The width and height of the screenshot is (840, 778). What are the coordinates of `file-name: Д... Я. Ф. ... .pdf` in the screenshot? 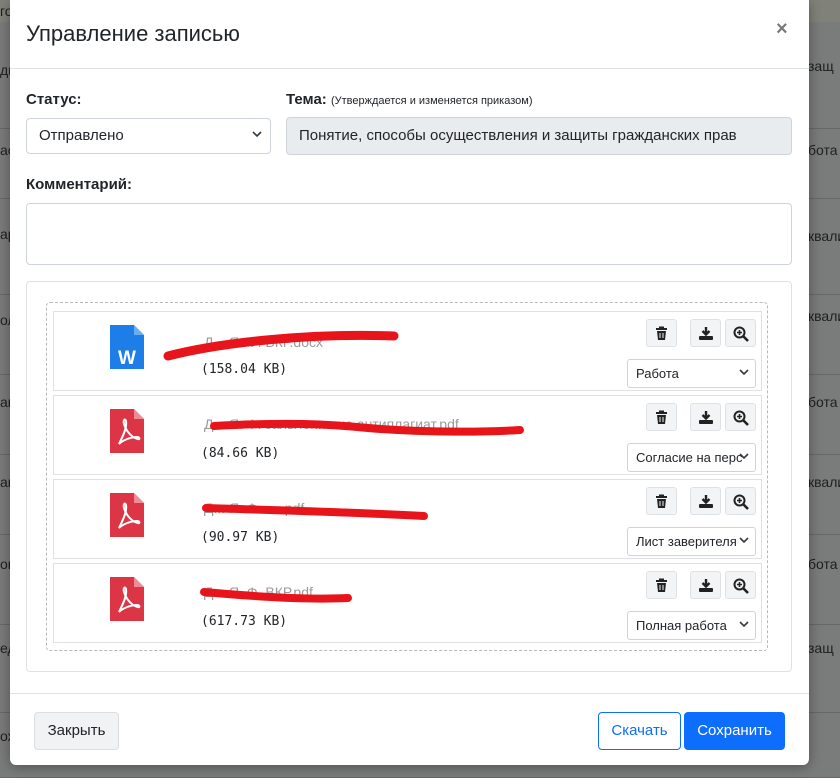 It's located at (315, 510).